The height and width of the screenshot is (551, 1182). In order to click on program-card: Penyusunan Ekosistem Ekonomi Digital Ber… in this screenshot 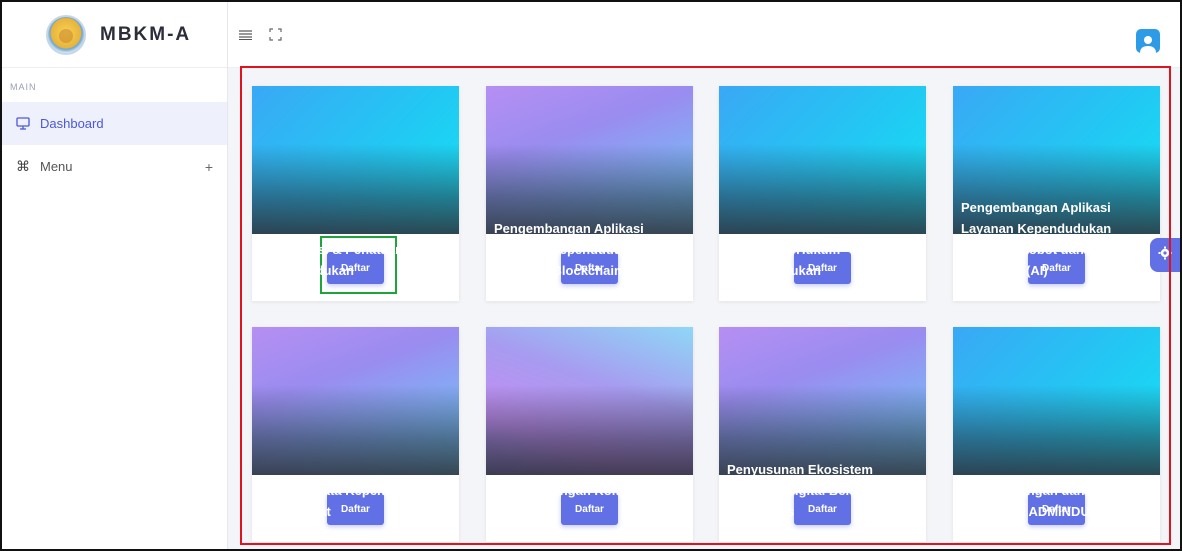, I will do `click(822, 434)`.